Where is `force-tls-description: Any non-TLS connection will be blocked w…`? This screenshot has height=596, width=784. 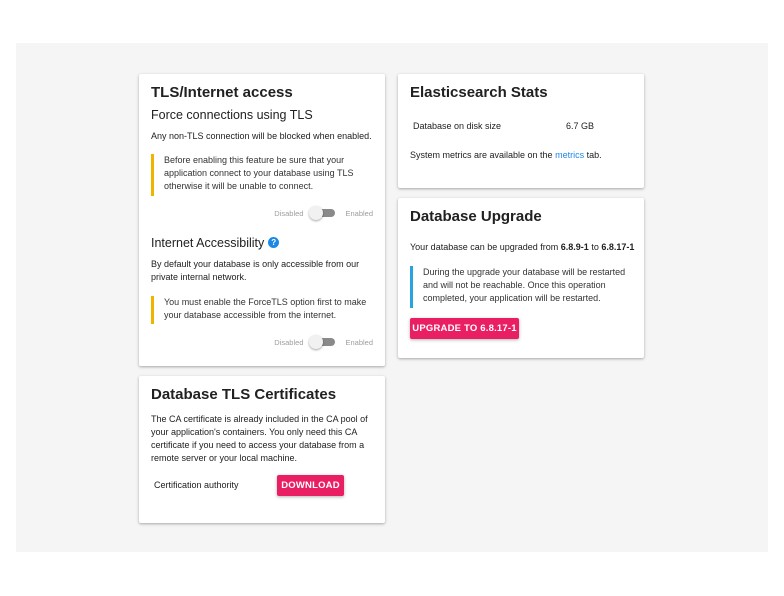 force-tls-description: Any non-TLS connection will be blocked w… is located at coordinates (261, 136).